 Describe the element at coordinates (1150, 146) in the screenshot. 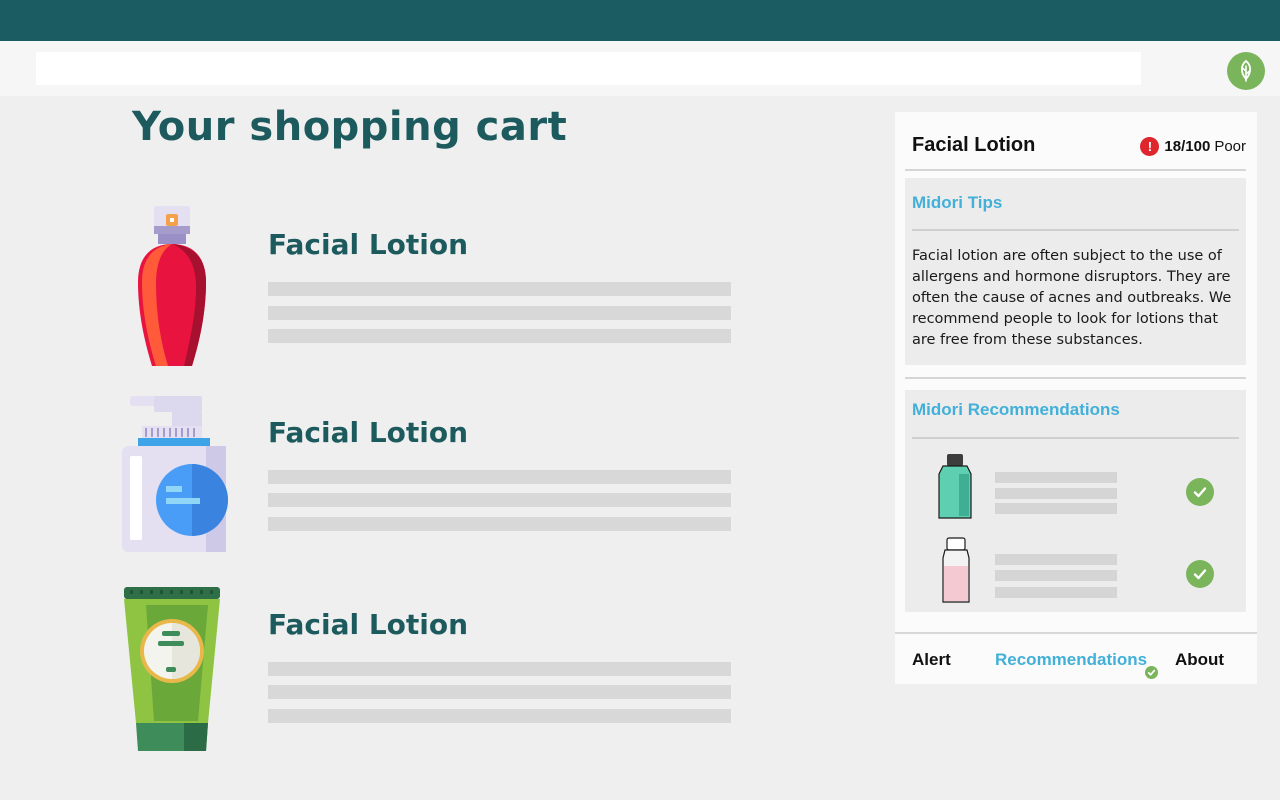

I see `exclamation-icon: !` at that location.